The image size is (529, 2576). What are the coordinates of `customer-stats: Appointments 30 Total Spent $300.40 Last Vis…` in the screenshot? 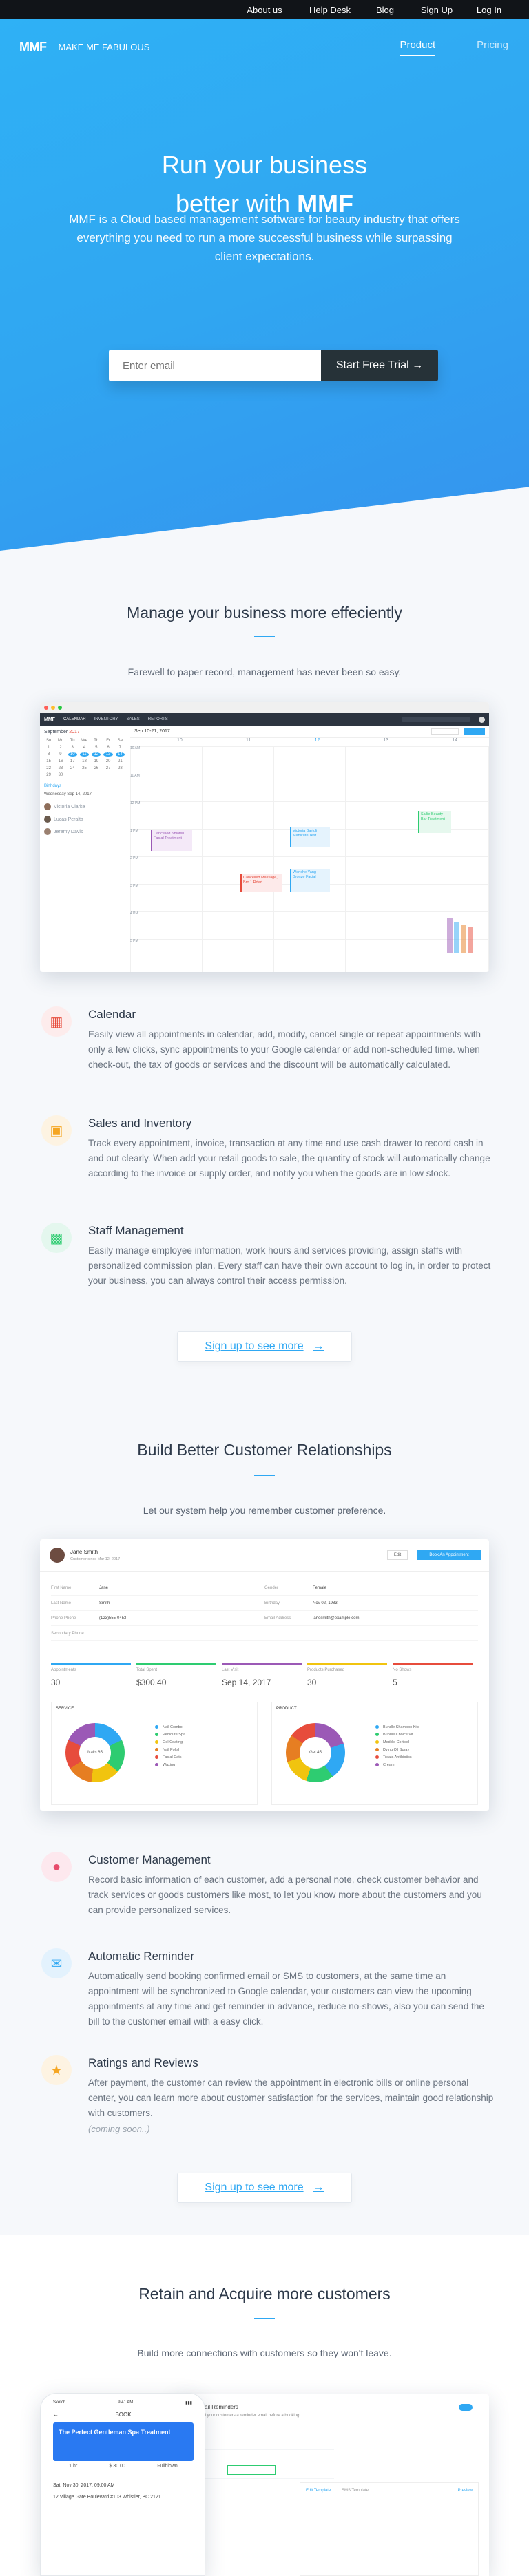 It's located at (264, 1678).